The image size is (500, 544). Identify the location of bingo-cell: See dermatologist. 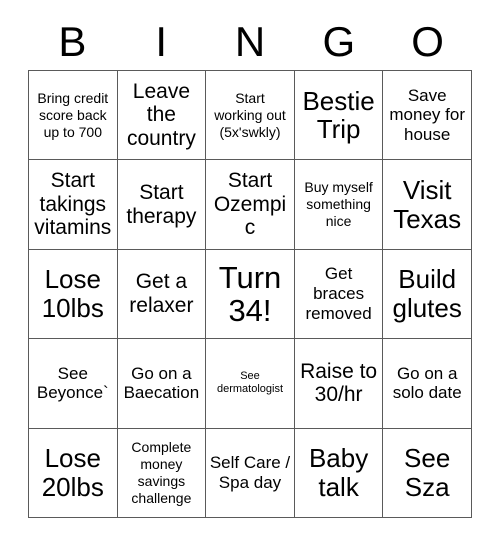
(250, 384).